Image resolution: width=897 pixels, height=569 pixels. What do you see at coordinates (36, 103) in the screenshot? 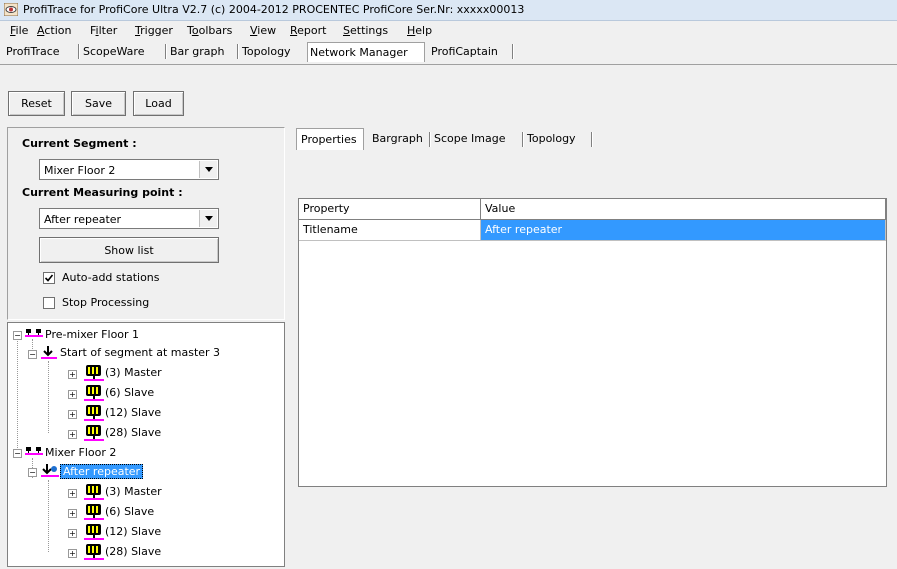
I see `reset-button: Reset` at bounding box center [36, 103].